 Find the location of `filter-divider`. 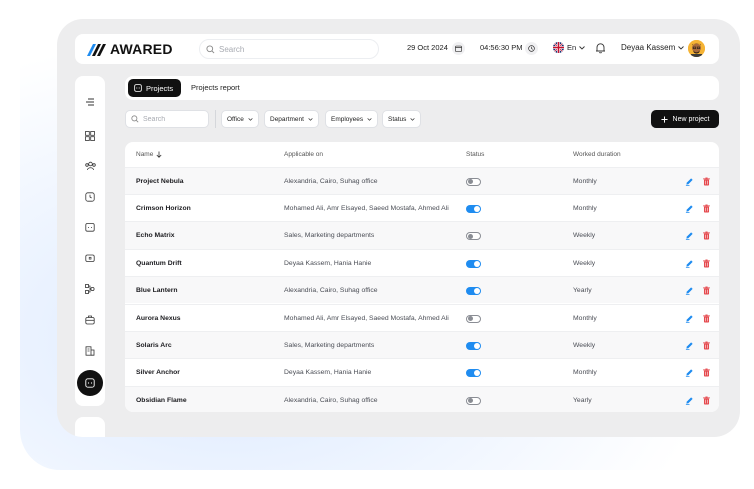

filter-divider is located at coordinates (215, 119).